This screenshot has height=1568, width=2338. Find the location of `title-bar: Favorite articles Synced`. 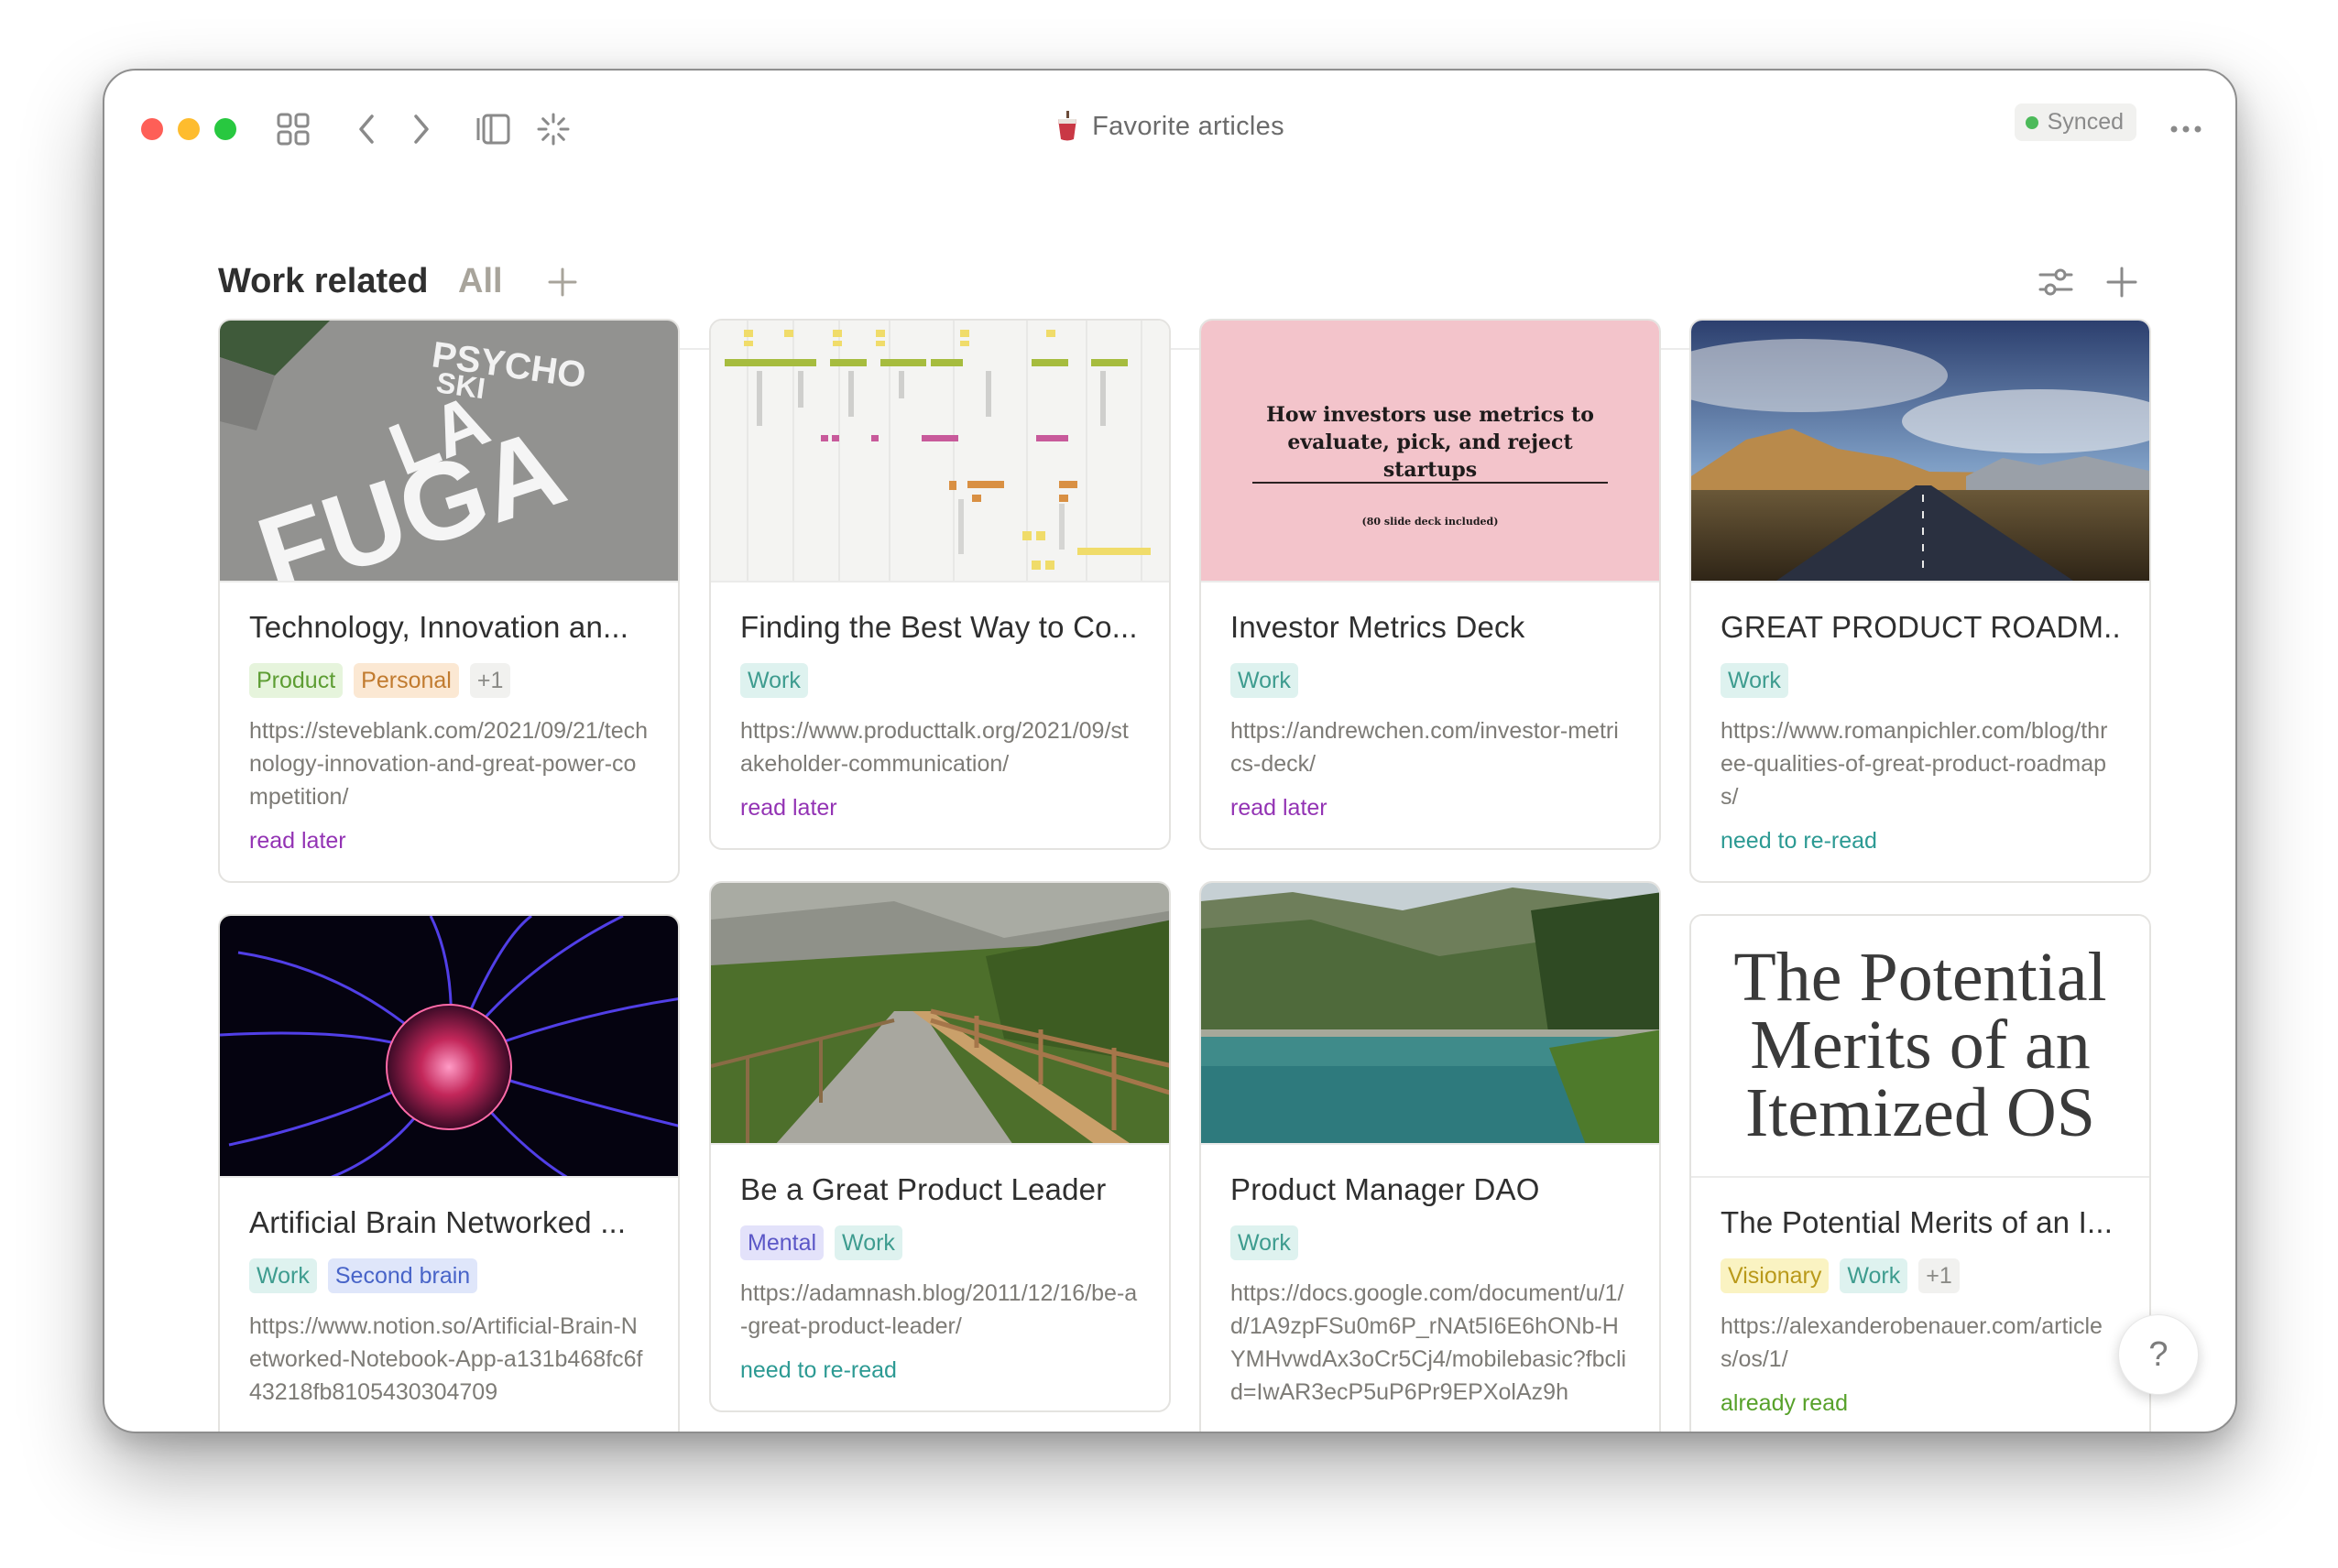

title-bar: Favorite articles Synced is located at coordinates (1169, 121).